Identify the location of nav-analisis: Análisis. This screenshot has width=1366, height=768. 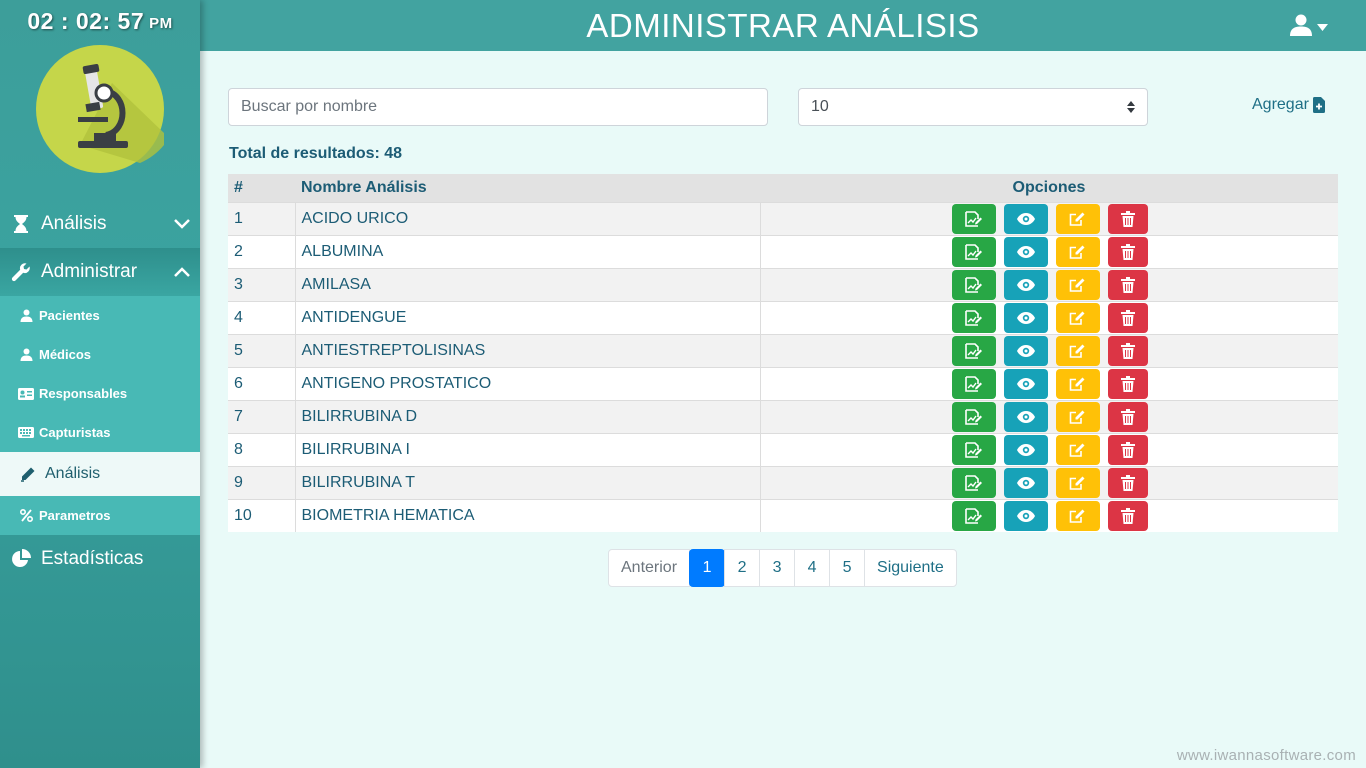
(100, 224).